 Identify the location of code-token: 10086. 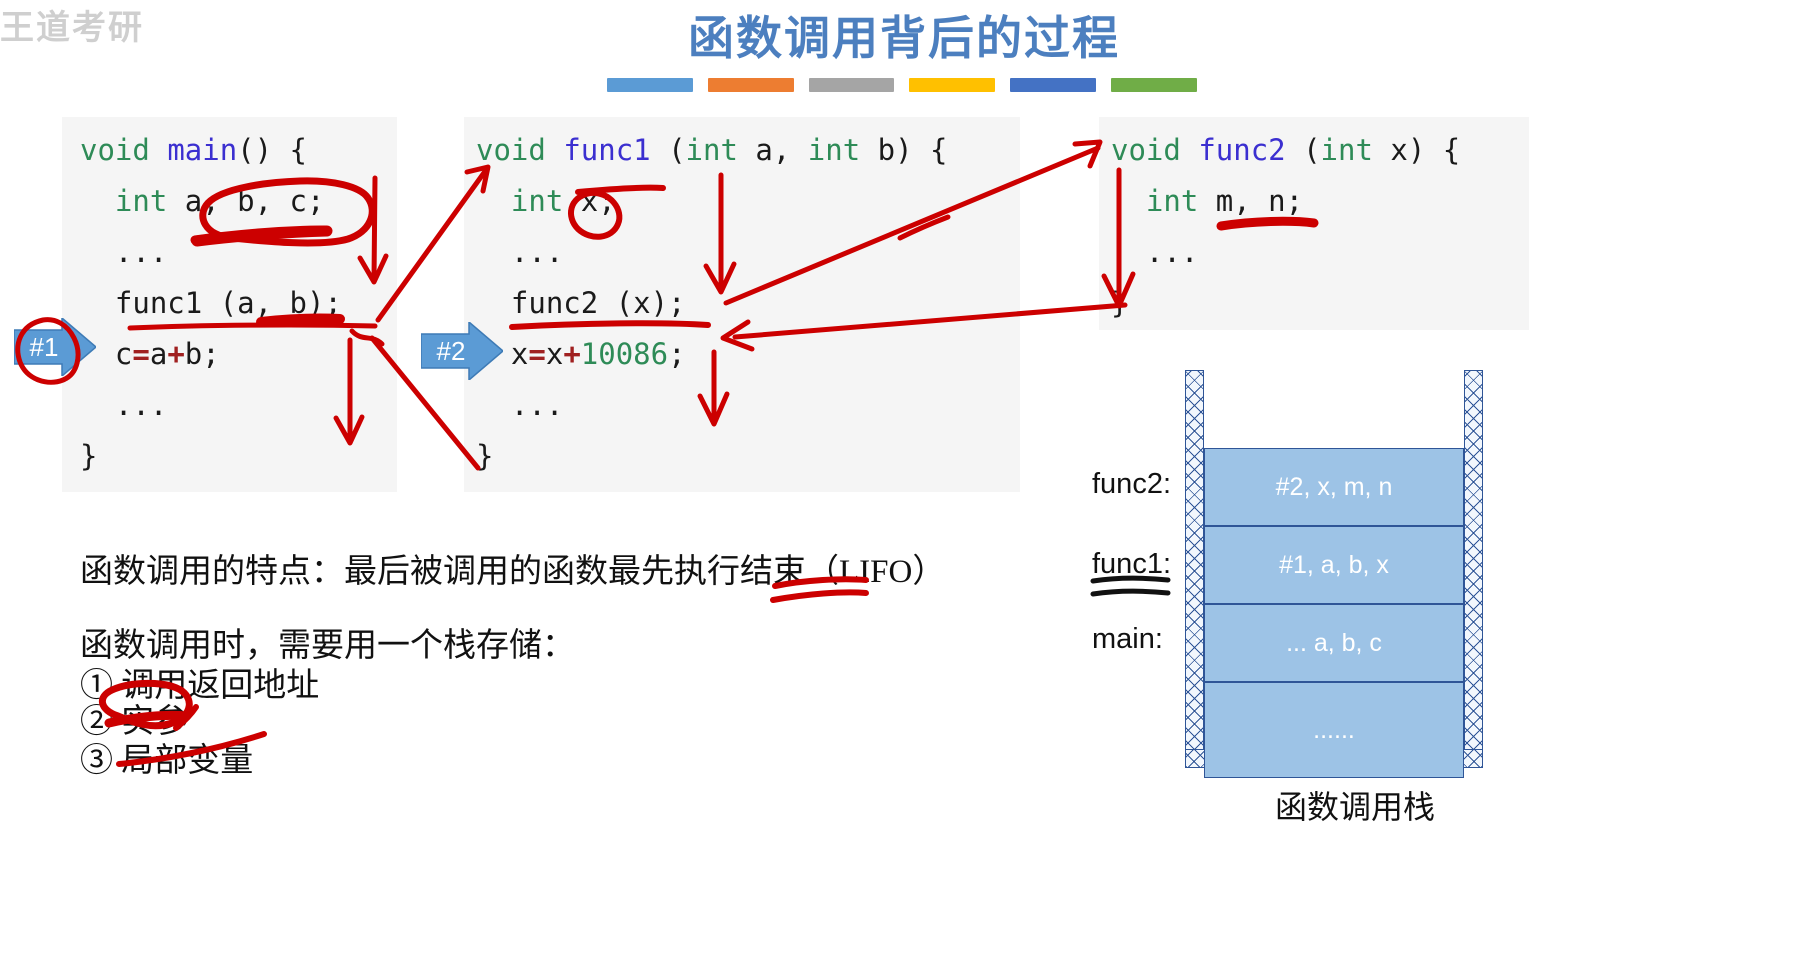
(624, 354).